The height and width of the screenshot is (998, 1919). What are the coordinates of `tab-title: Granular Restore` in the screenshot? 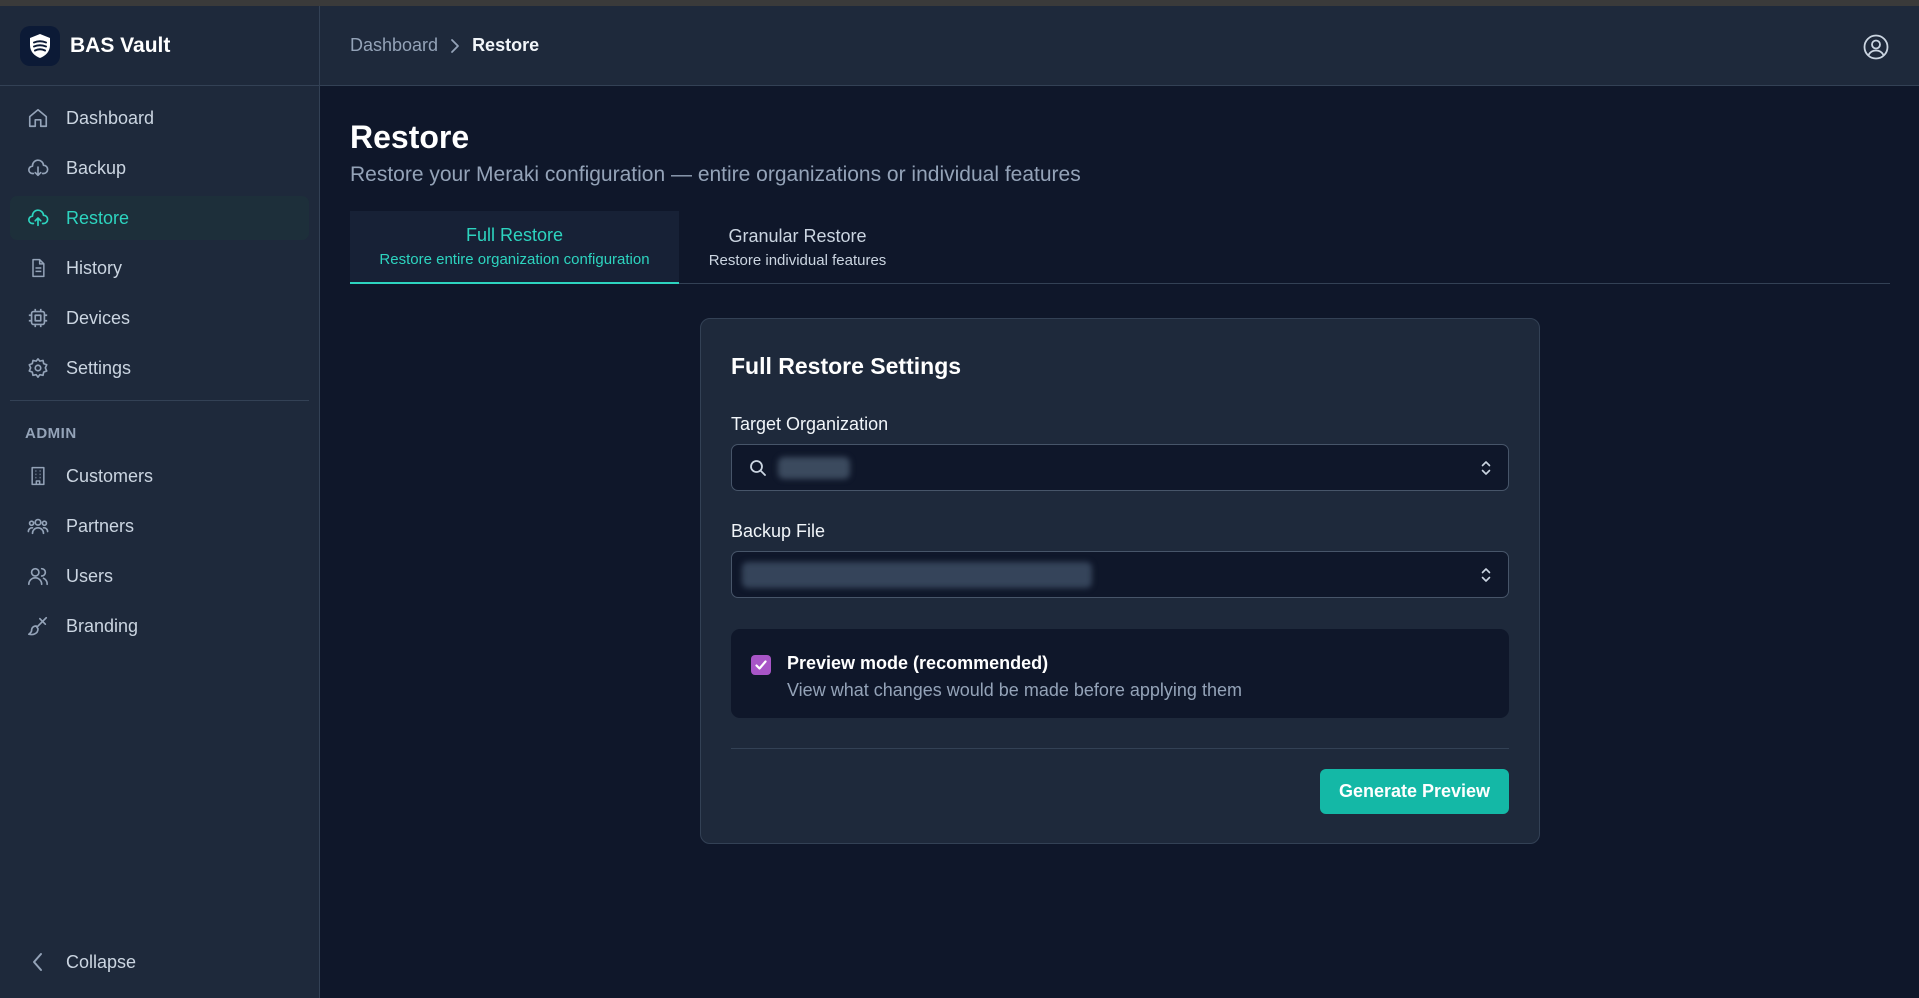 It's located at (797, 236).